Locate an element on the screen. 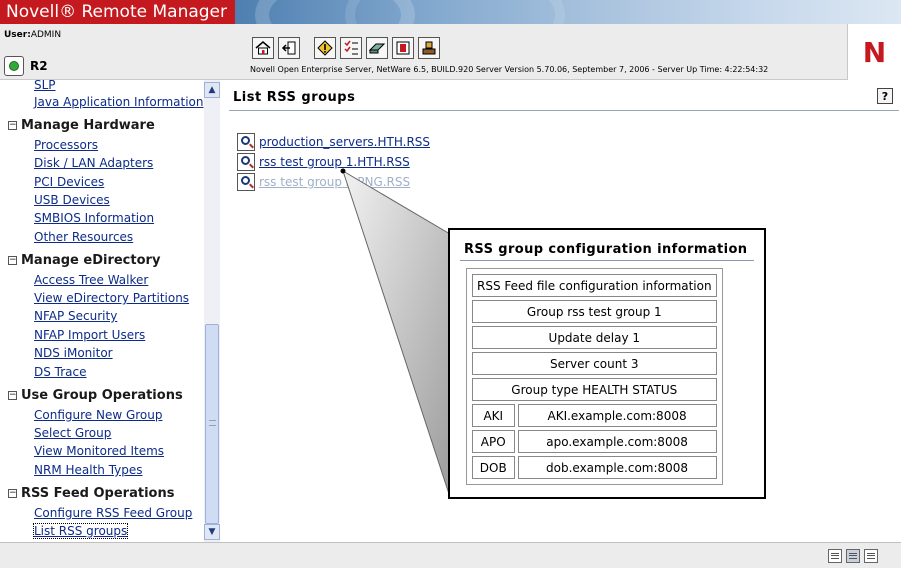 Image resolution: width=901 pixels, height=568 pixels. config-row: RSS Feed file configuration information is located at coordinates (594, 285).